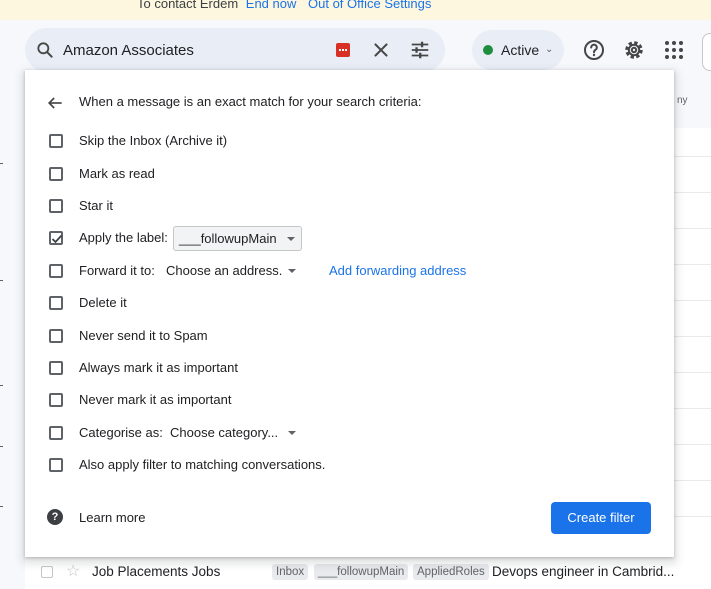  I want to click on option-mark-read: Mark as read, so click(349, 174).